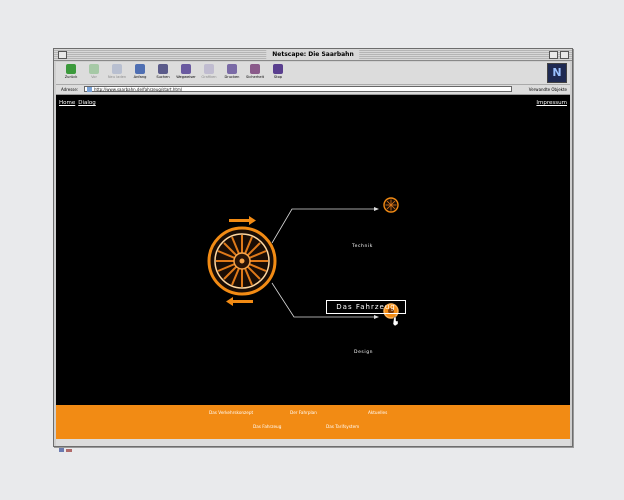  What do you see at coordinates (242, 261) in the screenshot?
I see `wheel-icon` at bounding box center [242, 261].